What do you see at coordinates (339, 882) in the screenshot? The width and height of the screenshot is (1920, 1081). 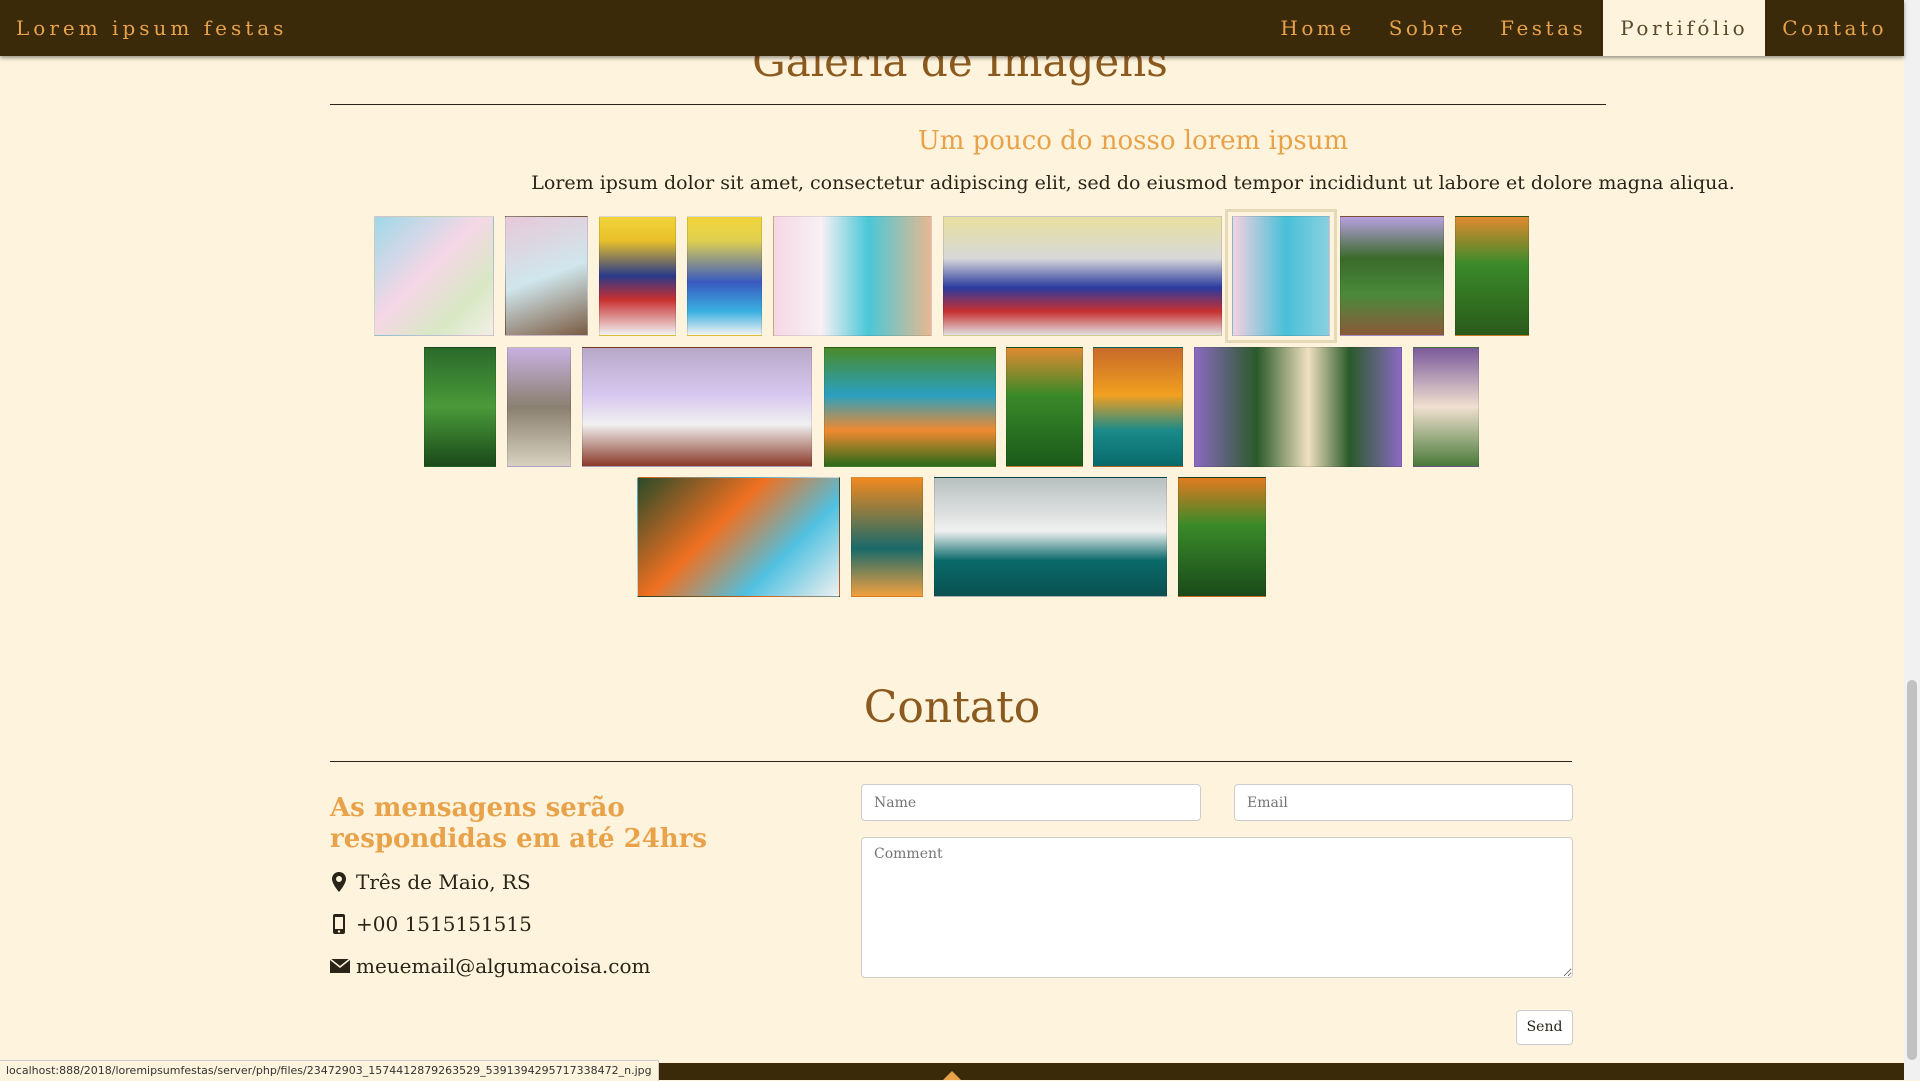 I see `map-marker-icon` at bounding box center [339, 882].